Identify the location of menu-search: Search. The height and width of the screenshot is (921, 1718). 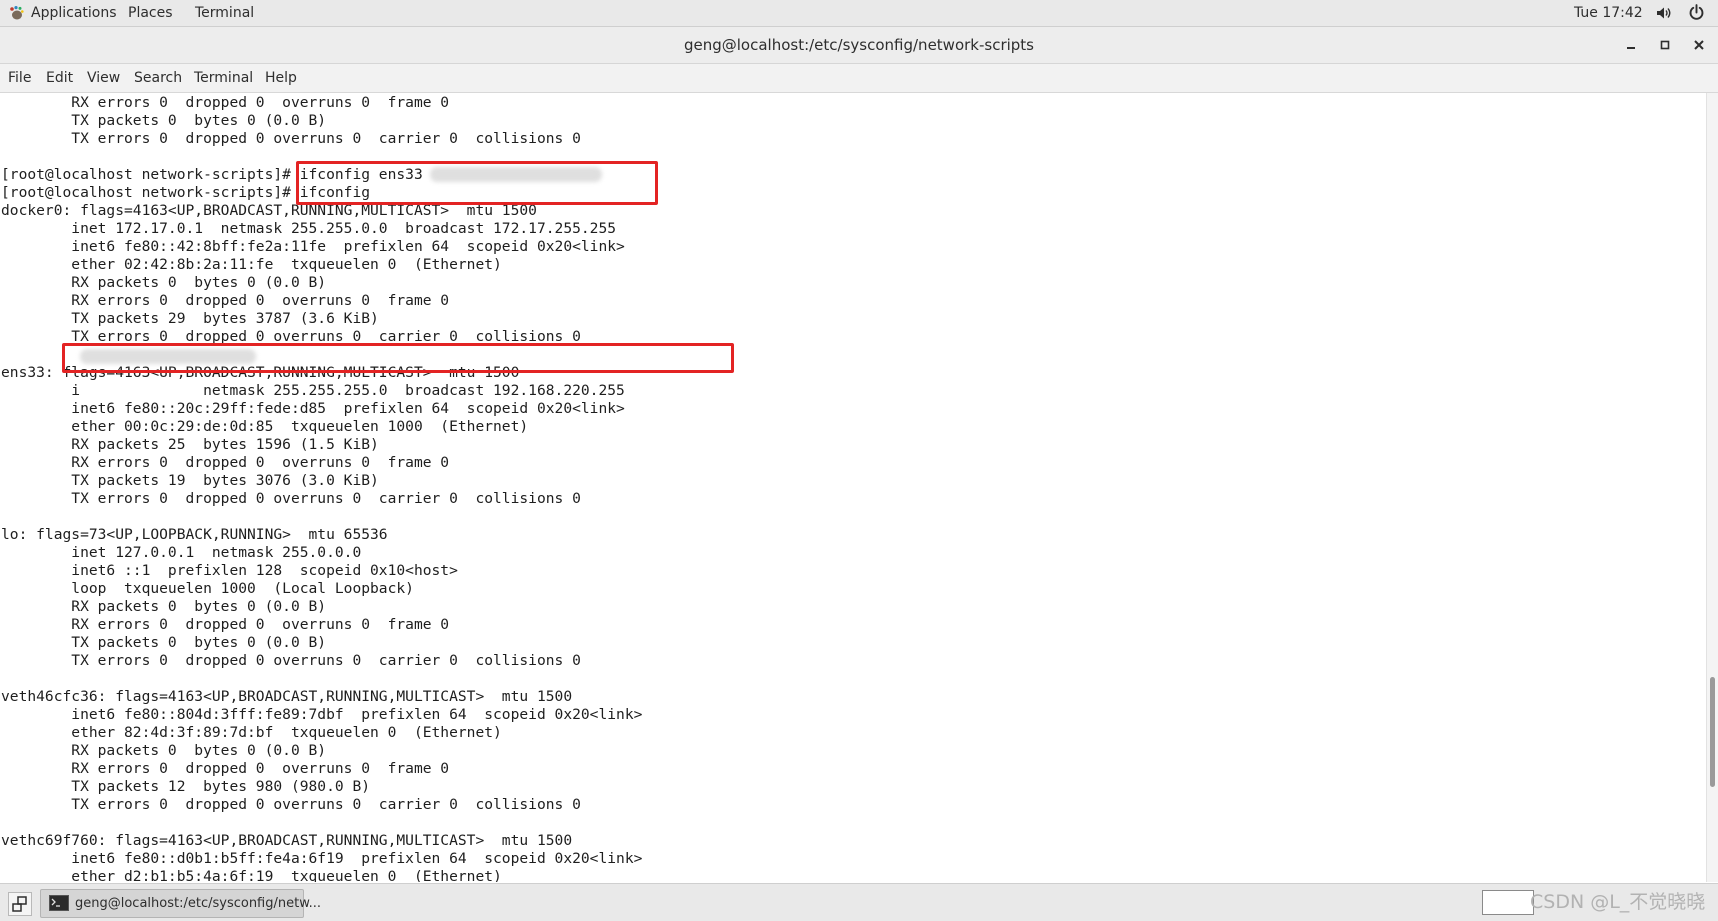
(158, 78).